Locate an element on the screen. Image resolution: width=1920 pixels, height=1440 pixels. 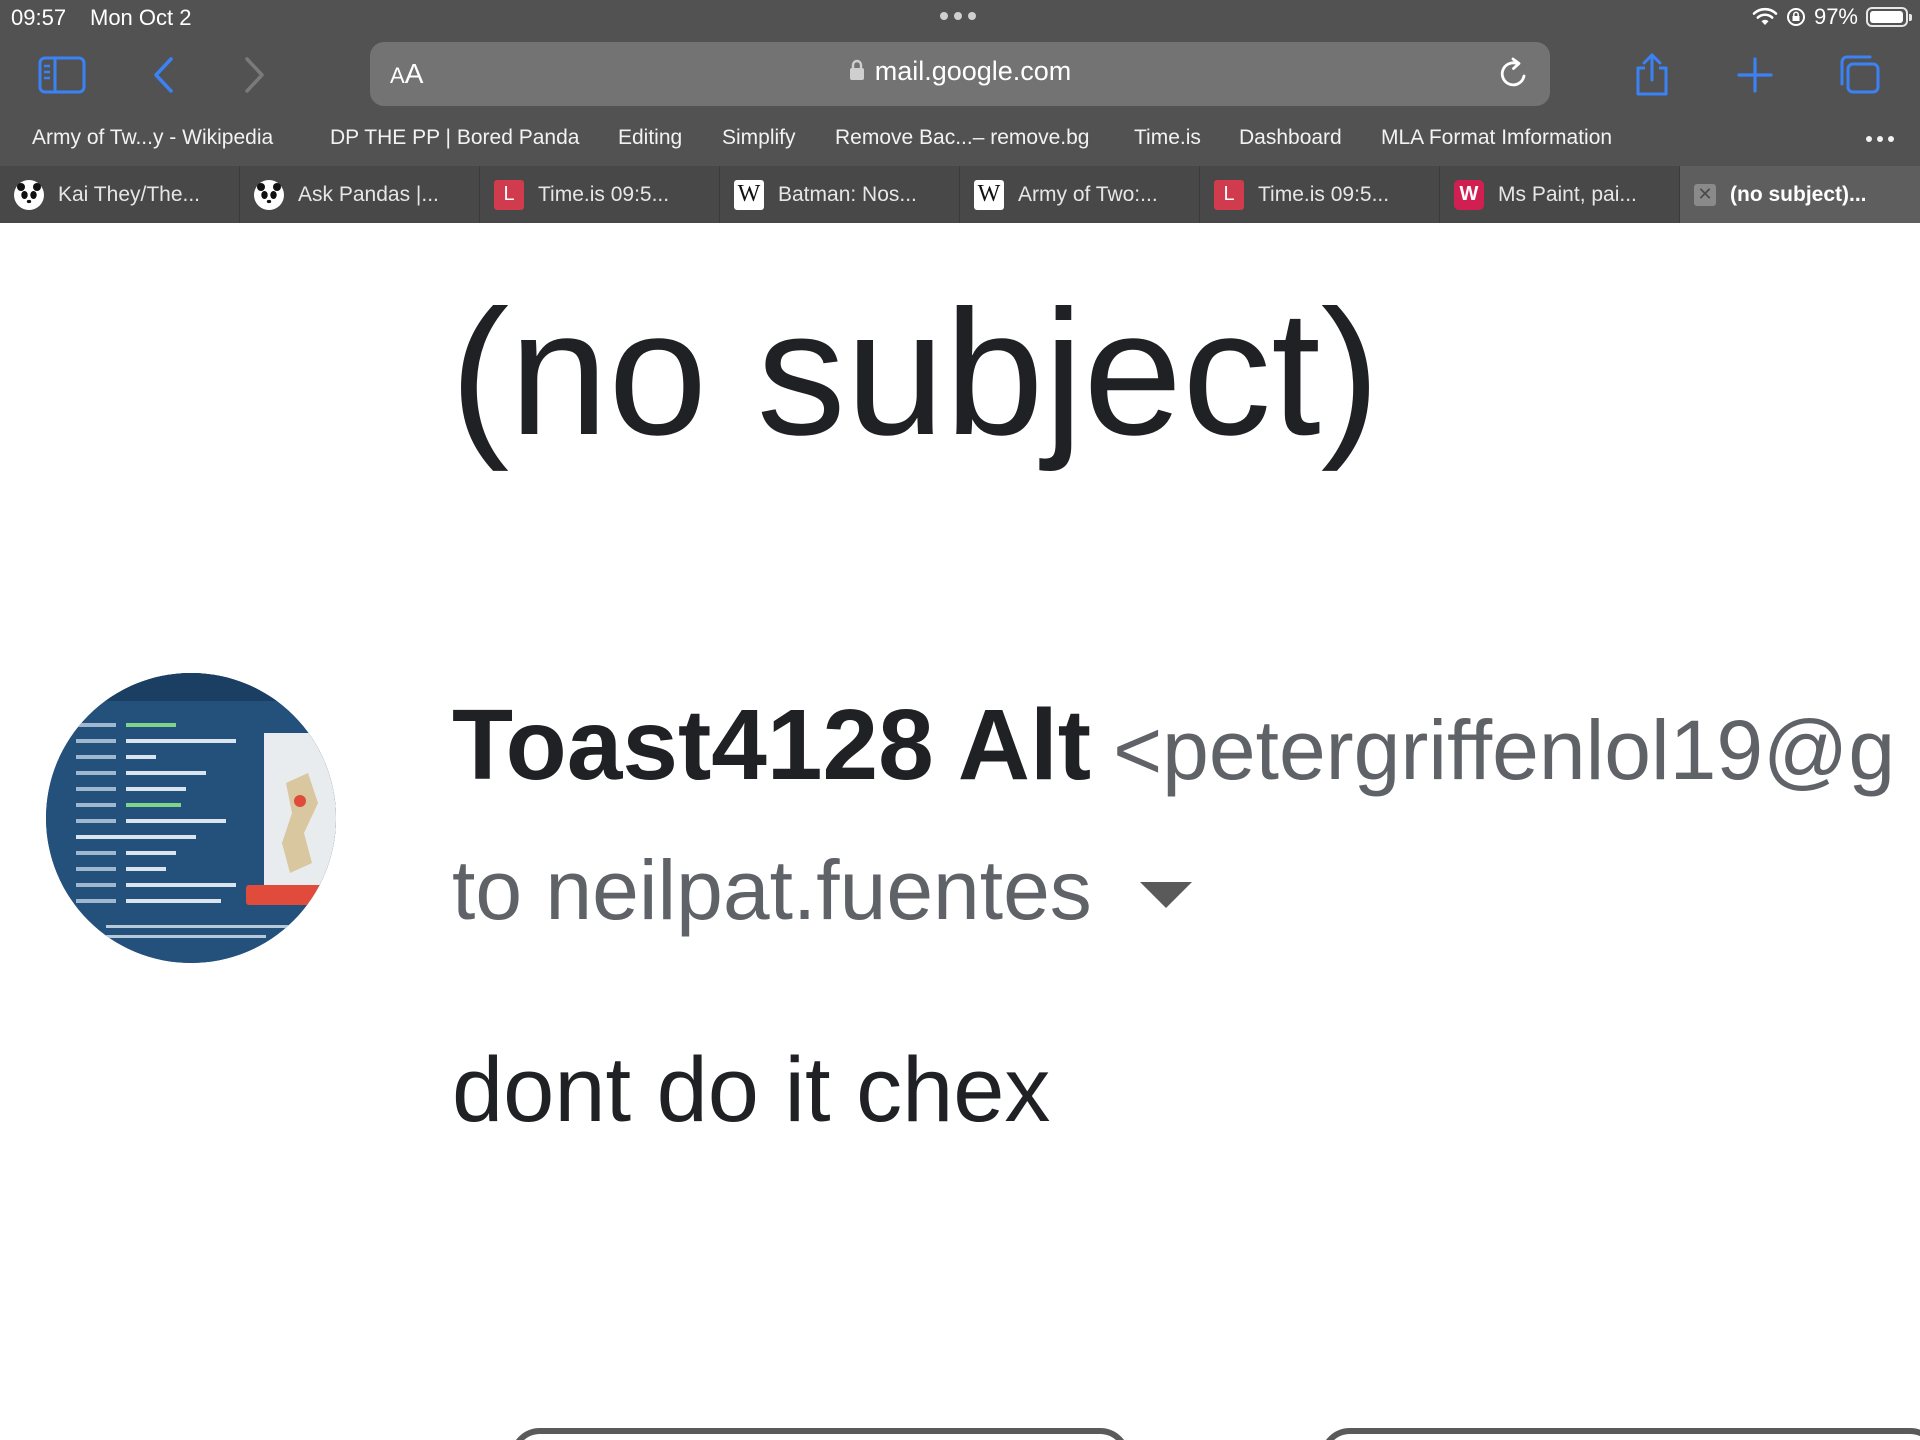
more-bookmarks-icon is located at coordinates (1880, 139).